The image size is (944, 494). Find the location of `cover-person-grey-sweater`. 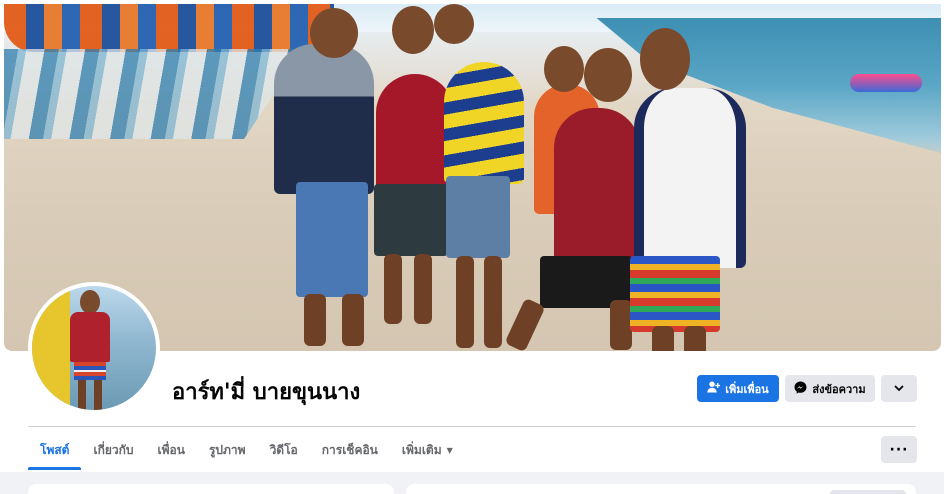

cover-person-grey-sweater is located at coordinates (324, 119).